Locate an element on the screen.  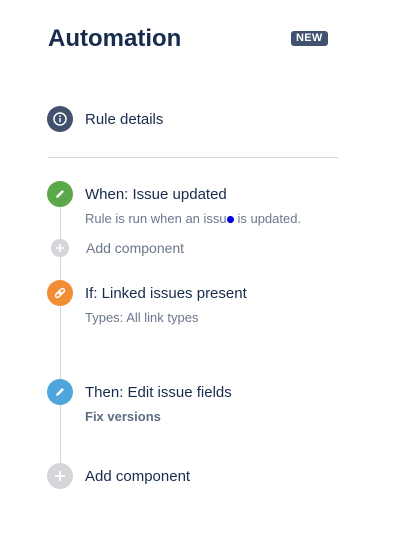
link-icon is located at coordinates (60, 293).